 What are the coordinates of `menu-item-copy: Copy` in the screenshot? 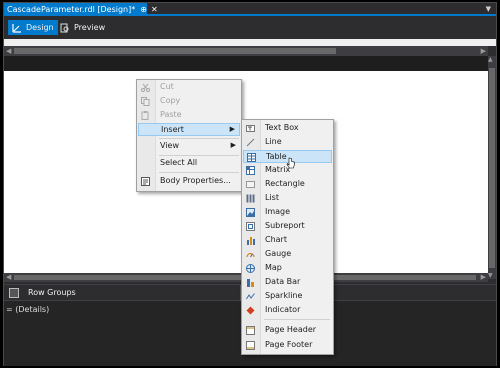 It's located at (189, 101).